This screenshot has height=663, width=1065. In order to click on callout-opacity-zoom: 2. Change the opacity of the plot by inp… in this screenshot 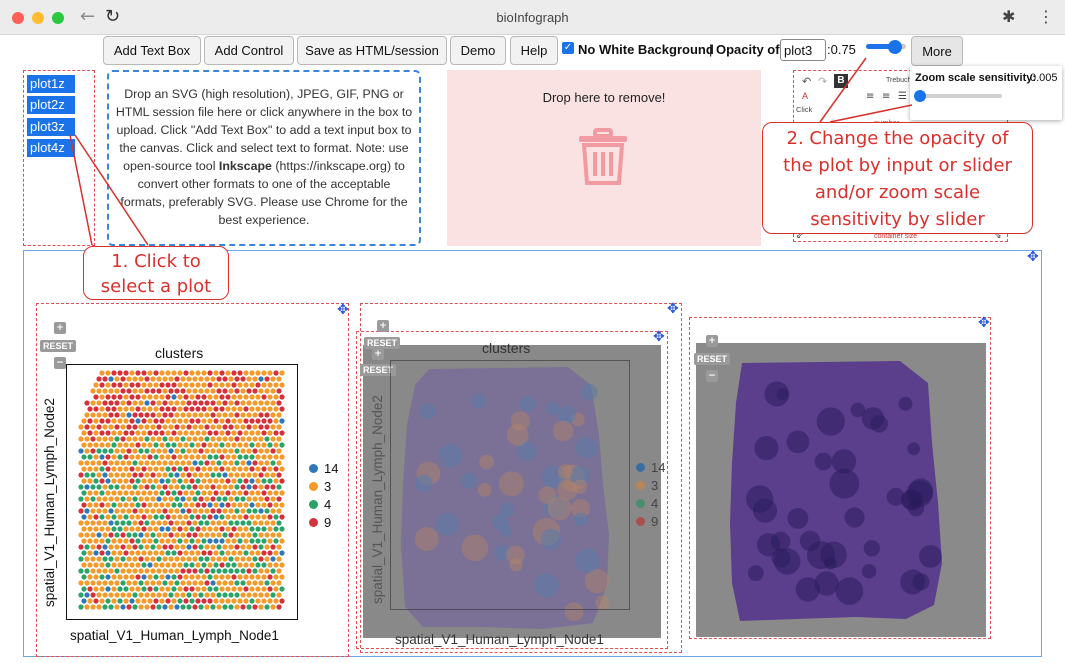, I will do `click(897, 178)`.